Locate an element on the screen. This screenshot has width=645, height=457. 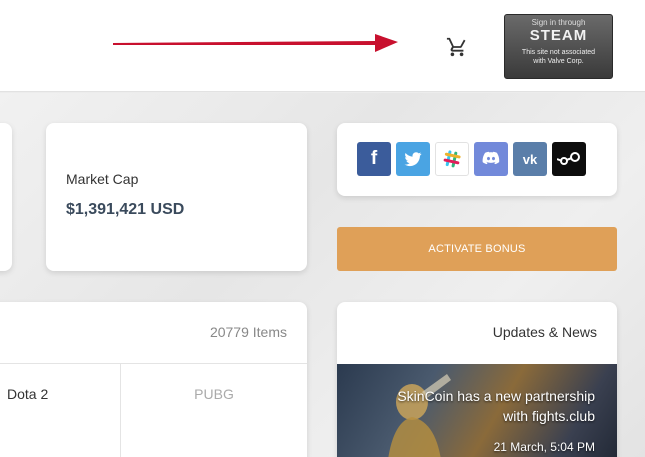
partial-card is located at coordinates (6, 197).